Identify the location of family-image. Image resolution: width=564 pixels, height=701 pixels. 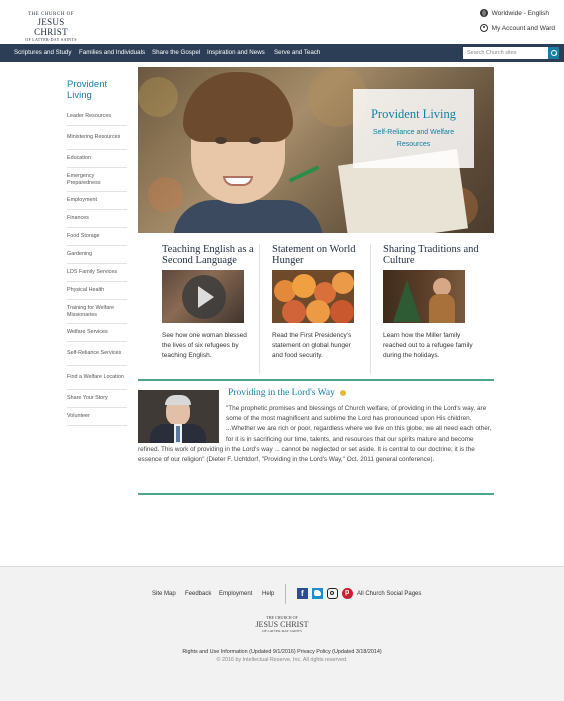
(424, 296).